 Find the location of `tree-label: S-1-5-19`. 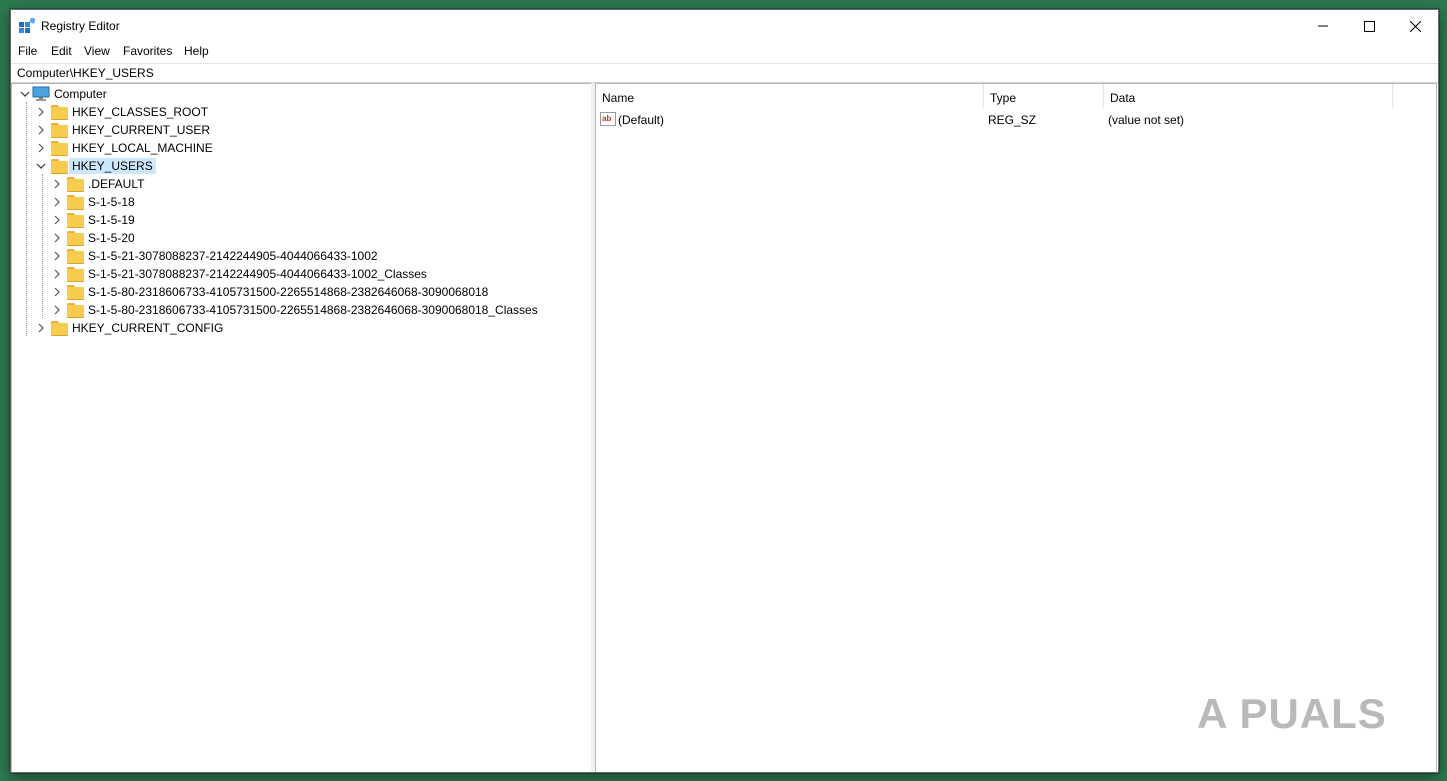

tree-label: S-1-5-19 is located at coordinates (111, 220).